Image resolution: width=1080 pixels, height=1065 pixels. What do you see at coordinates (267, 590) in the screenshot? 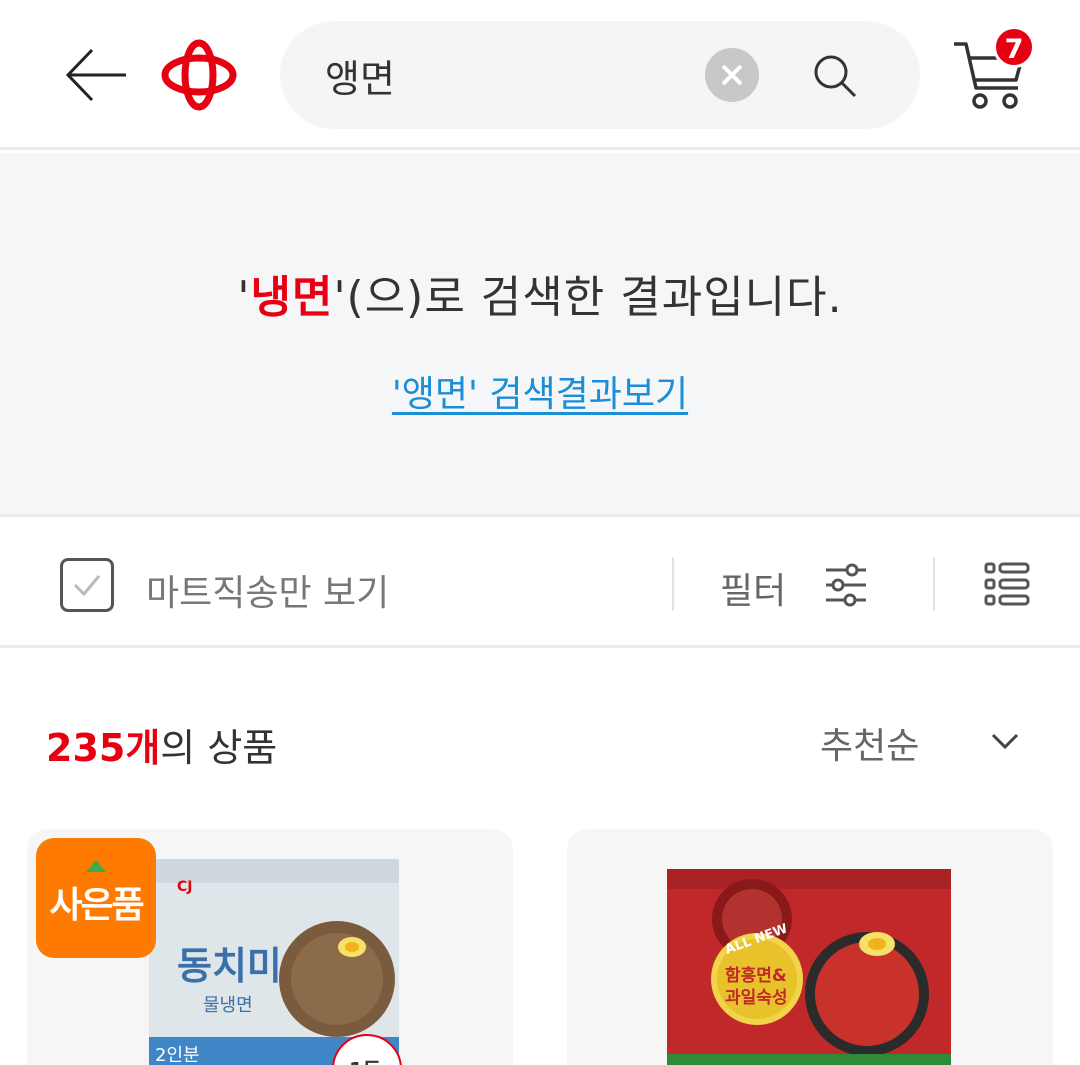
I see `mart-only-label: 마트직송만 보기` at bounding box center [267, 590].